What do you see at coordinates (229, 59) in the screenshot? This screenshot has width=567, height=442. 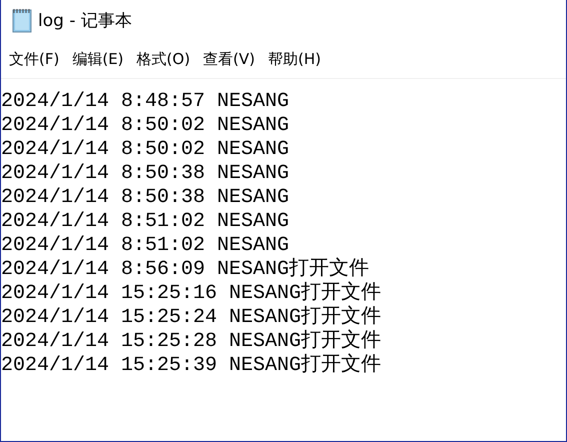 I see `menu-item: 查看(V)` at bounding box center [229, 59].